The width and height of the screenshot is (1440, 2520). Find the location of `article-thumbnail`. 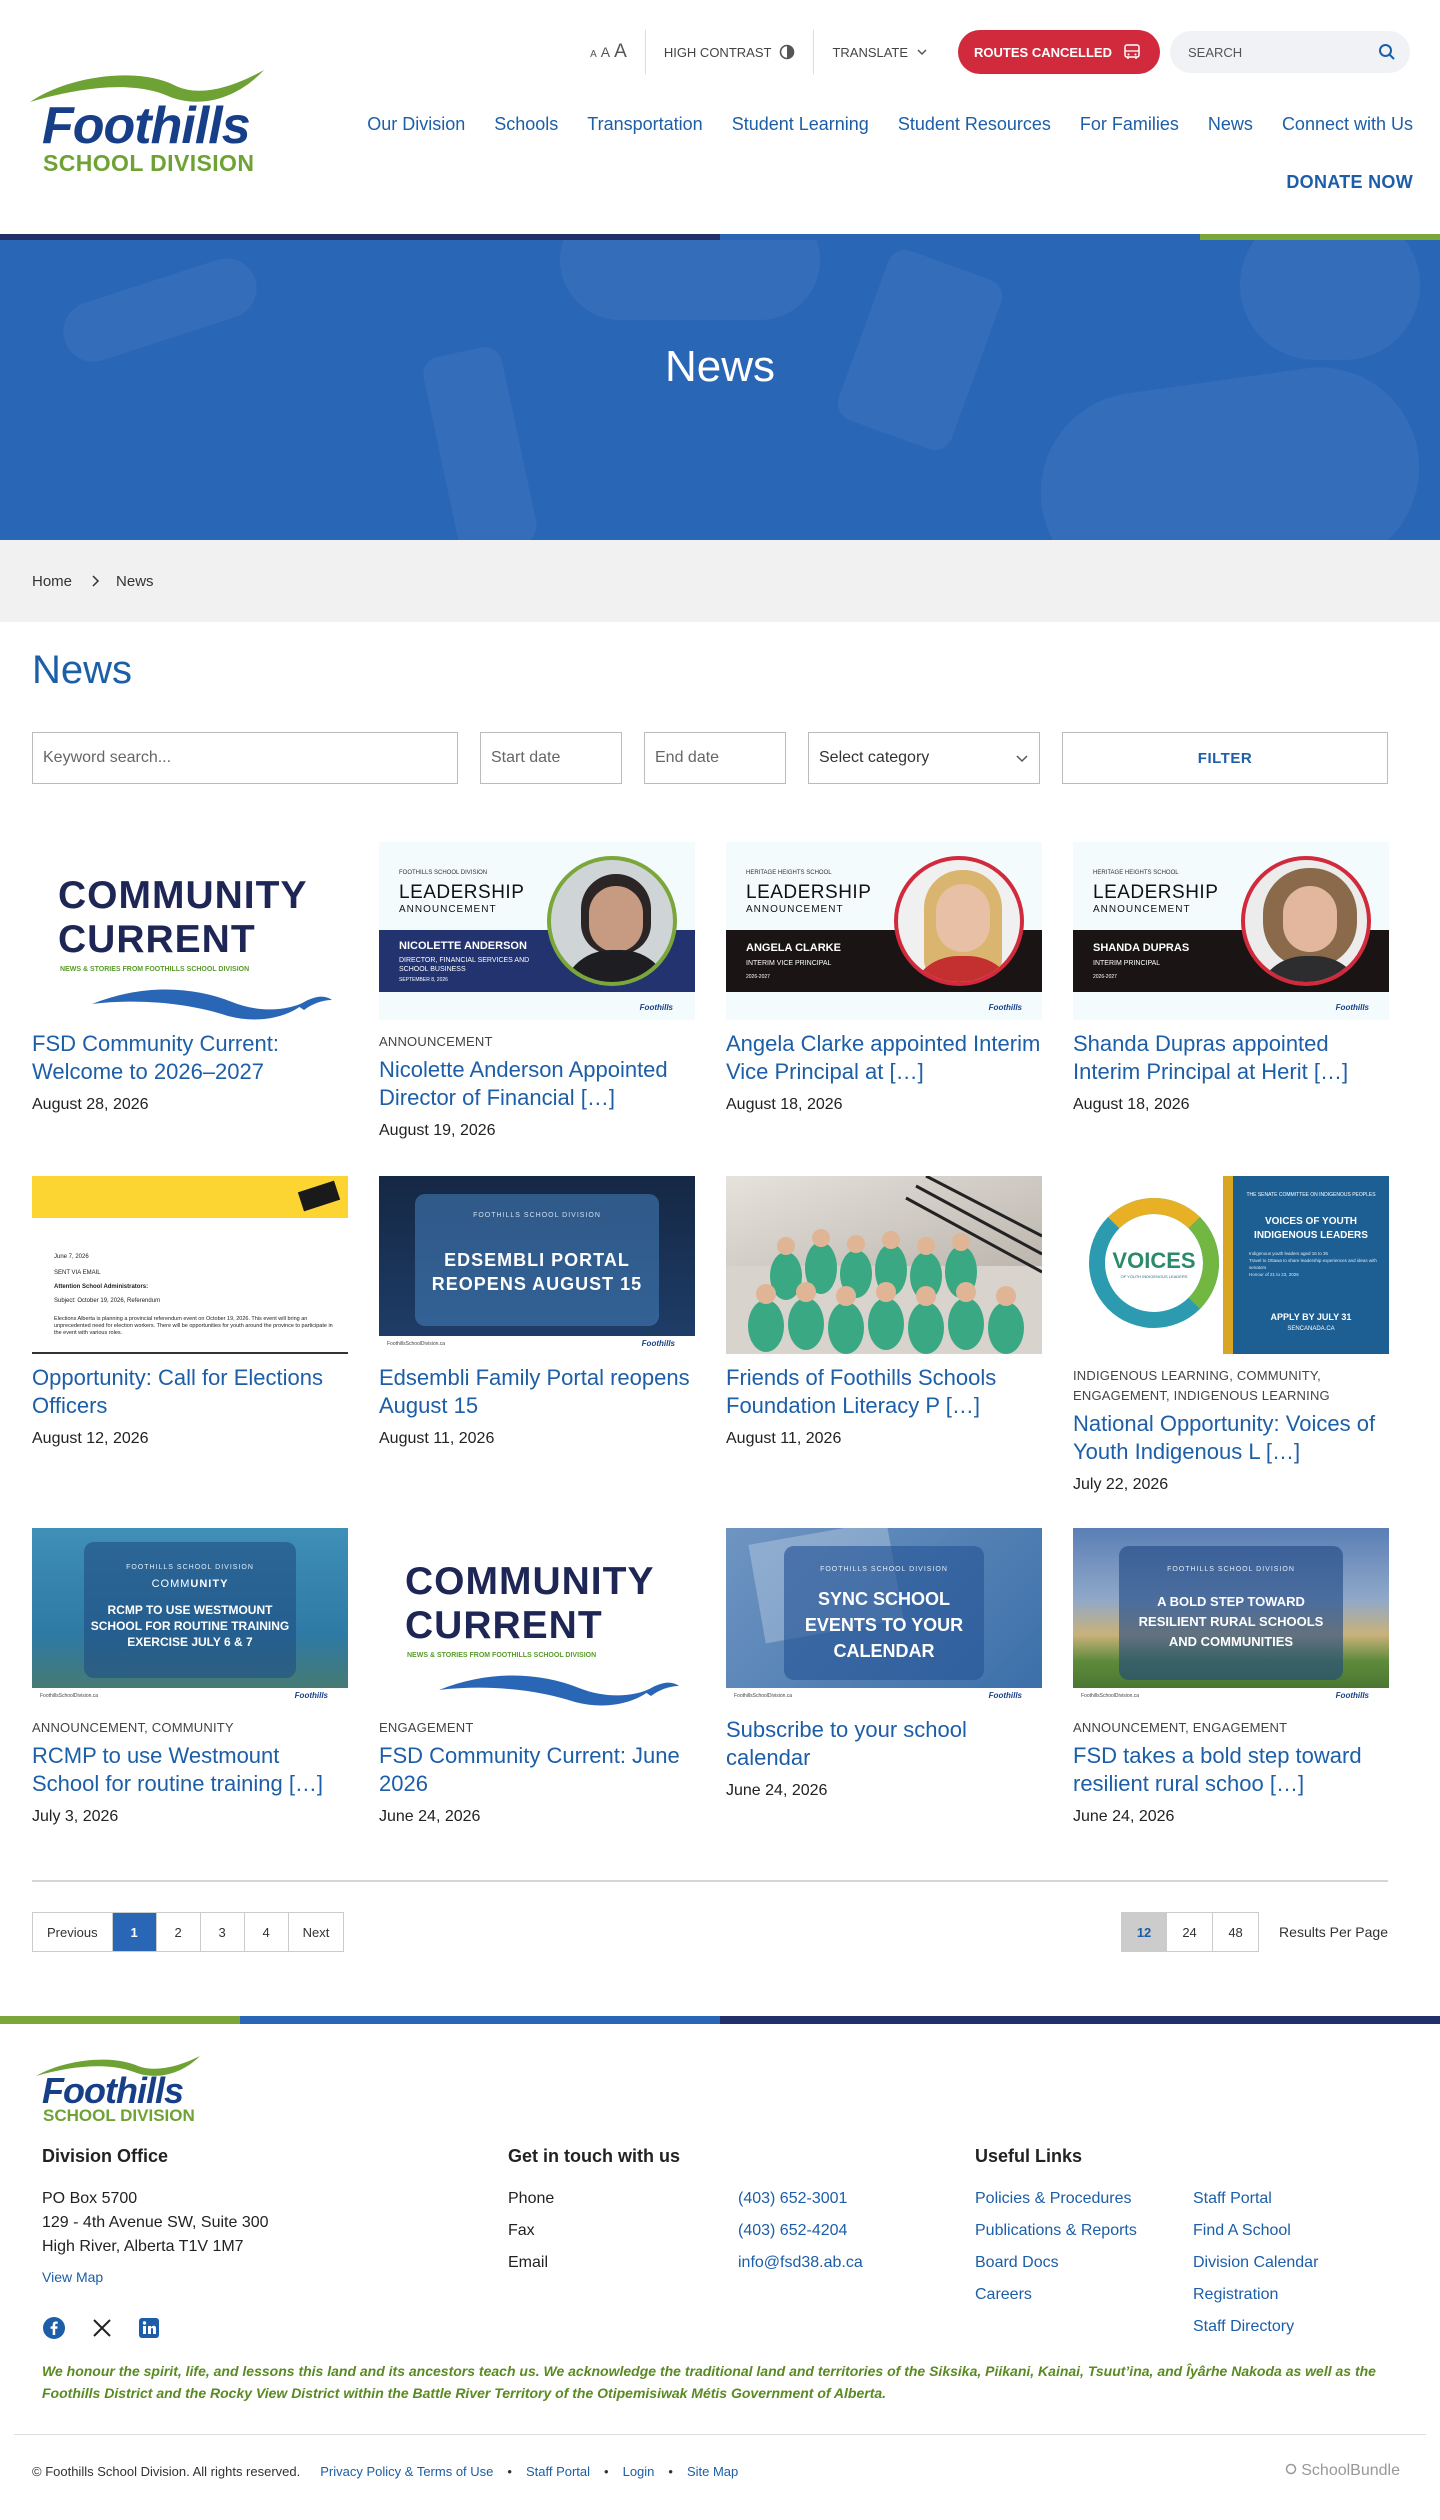

article-thumbnail is located at coordinates (884, 1265).